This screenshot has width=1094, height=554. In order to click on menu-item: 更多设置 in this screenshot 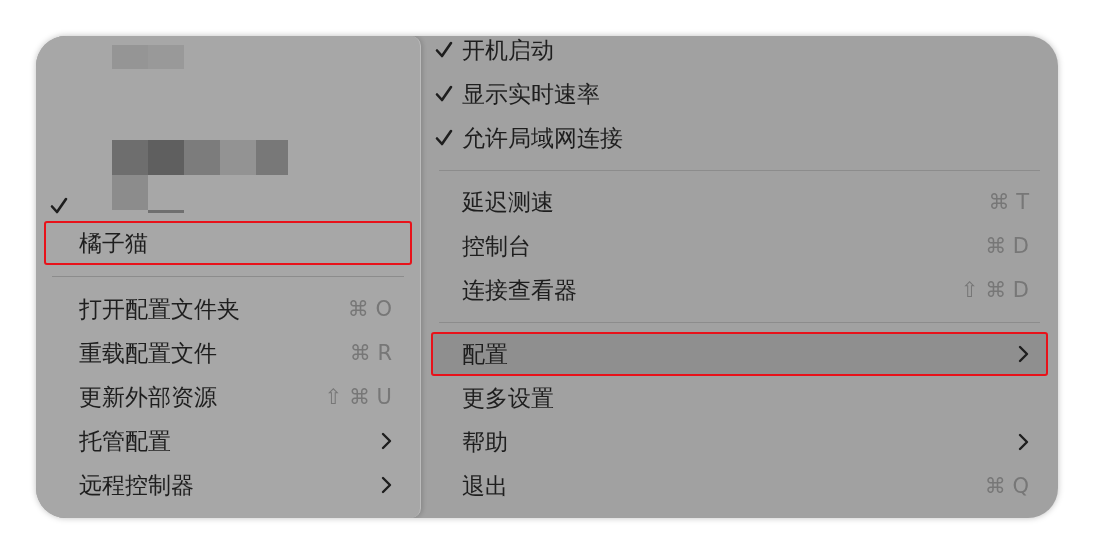, I will do `click(739, 398)`.